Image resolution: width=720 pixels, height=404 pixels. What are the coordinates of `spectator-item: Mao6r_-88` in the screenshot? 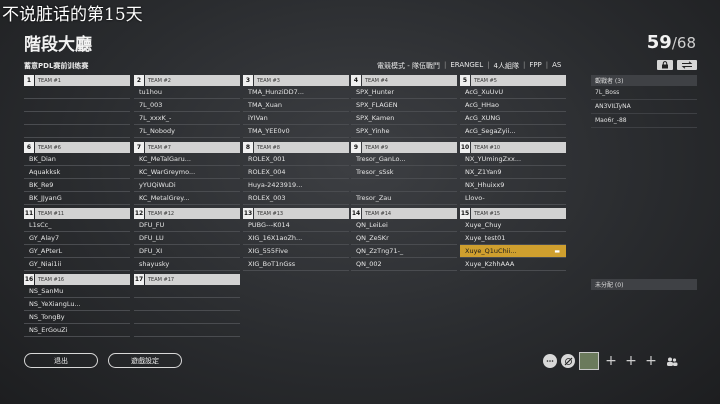 It's located at (644, 121).